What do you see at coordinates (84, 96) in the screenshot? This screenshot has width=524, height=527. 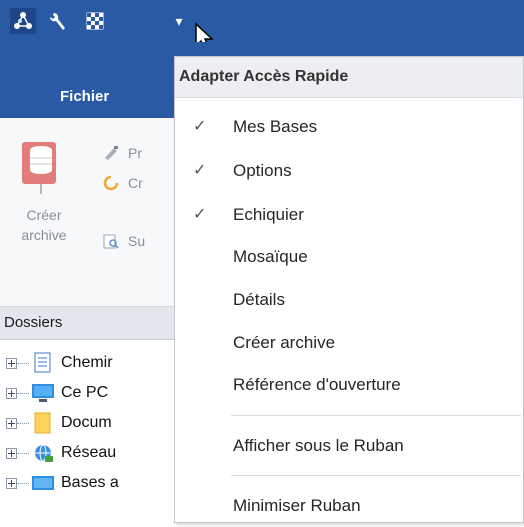 I see `tab-fichier: Fichier` at bounding box center [84, 96].